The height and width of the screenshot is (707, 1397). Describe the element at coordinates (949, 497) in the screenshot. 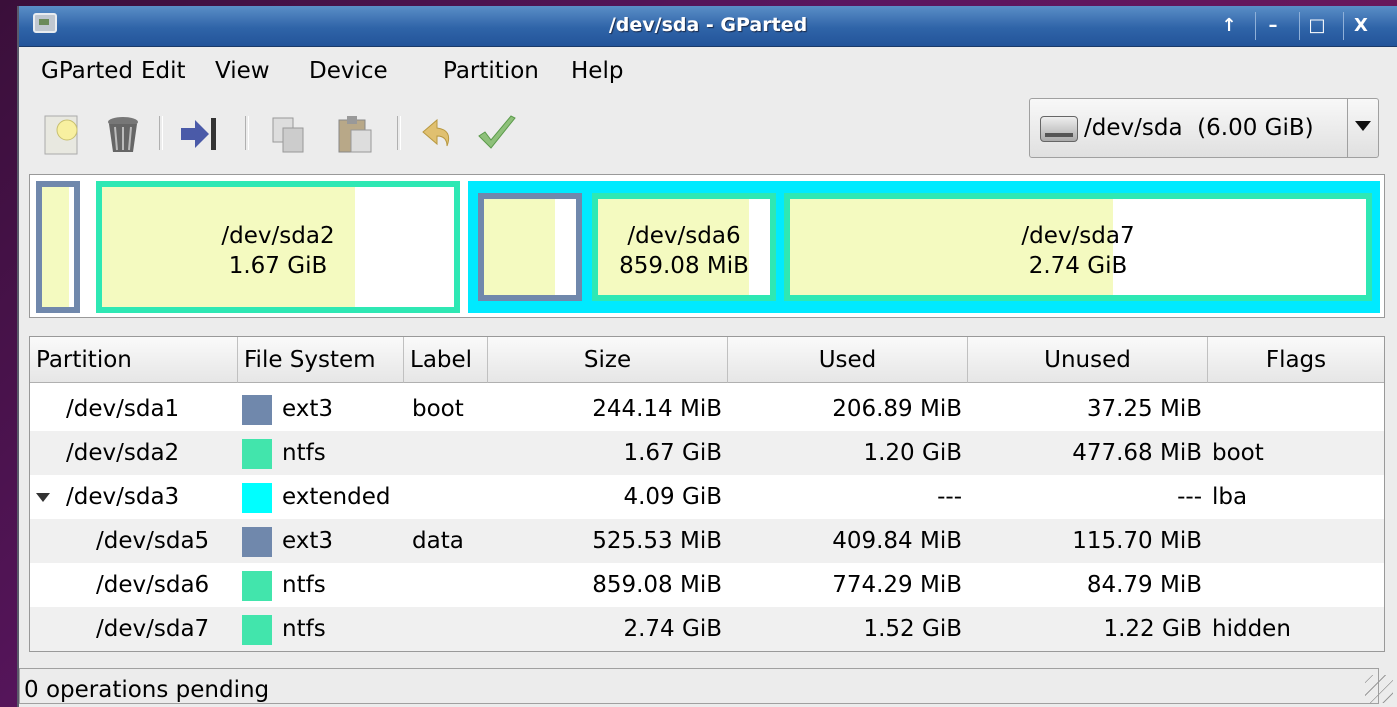

I see `cell-used: ---` at that location.